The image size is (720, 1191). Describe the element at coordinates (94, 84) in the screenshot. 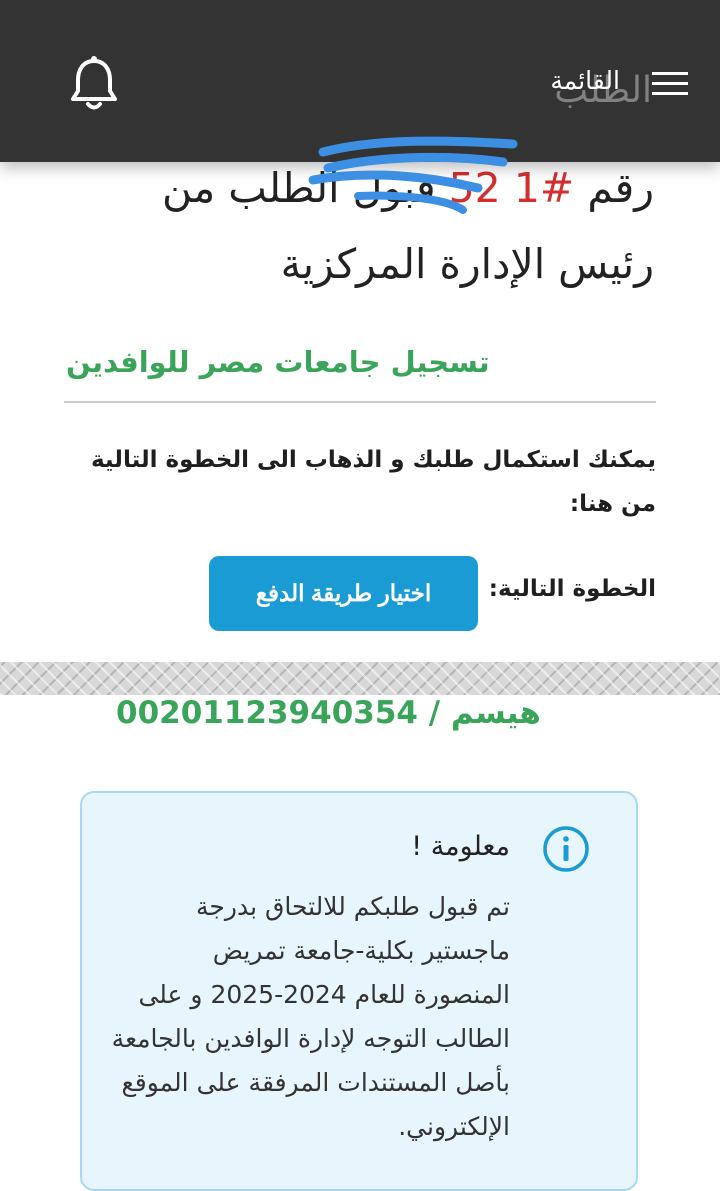

I see `bell-icon` at that location.